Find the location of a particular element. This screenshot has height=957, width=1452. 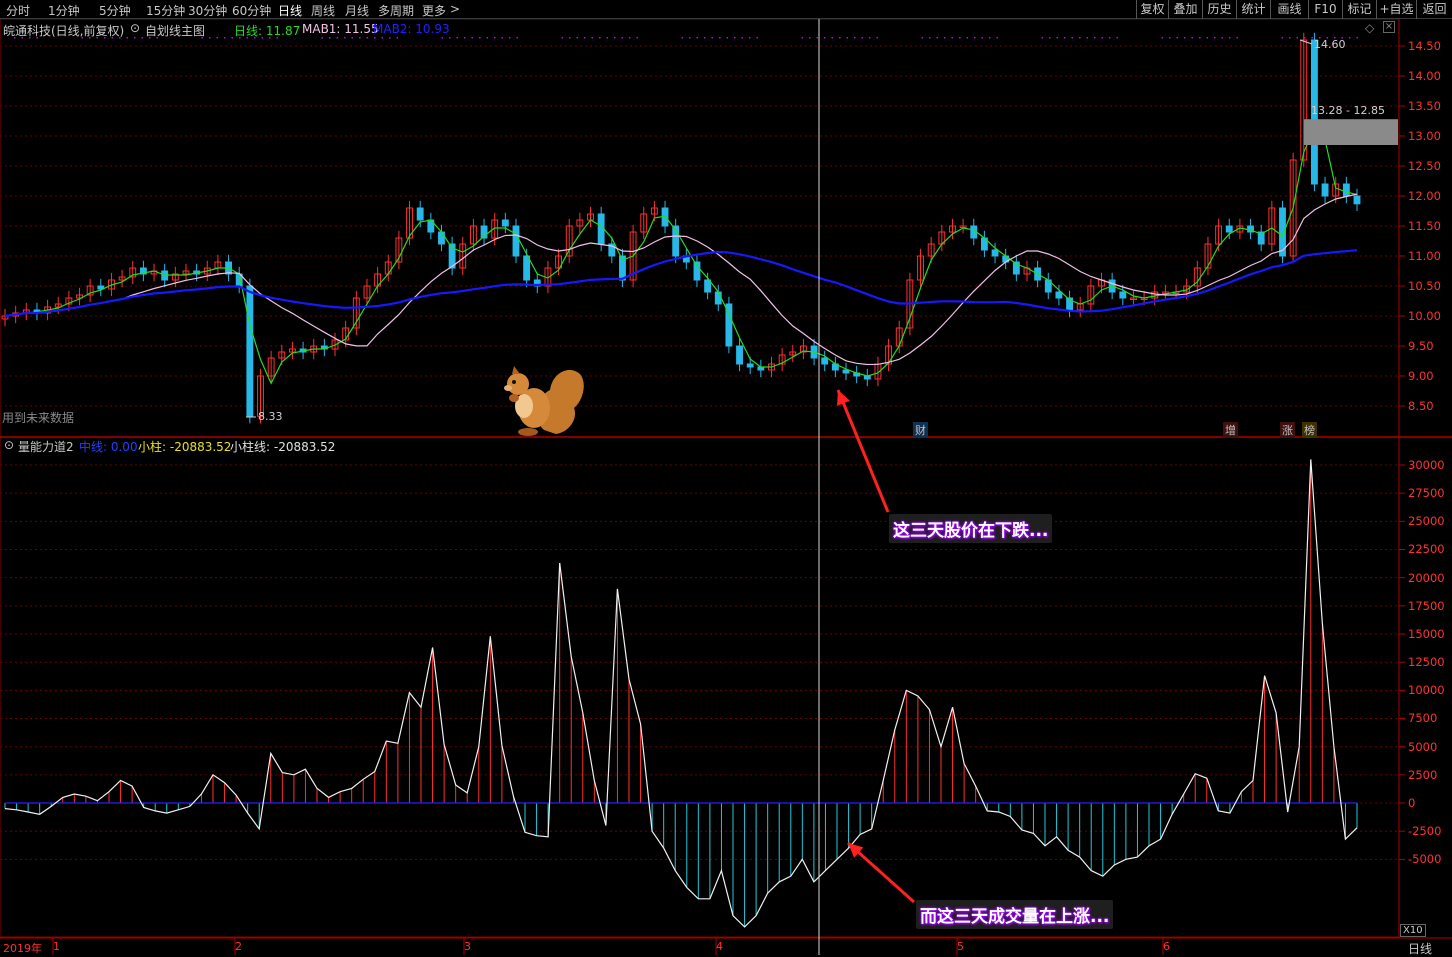

volume-tick: 10000 is located at coordinates (1426, 690).